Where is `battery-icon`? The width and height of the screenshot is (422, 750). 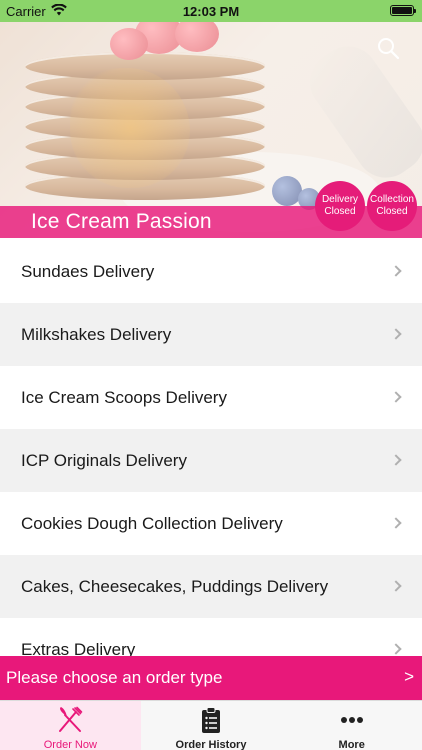 battery-icon is located at coordinates (403, 10).